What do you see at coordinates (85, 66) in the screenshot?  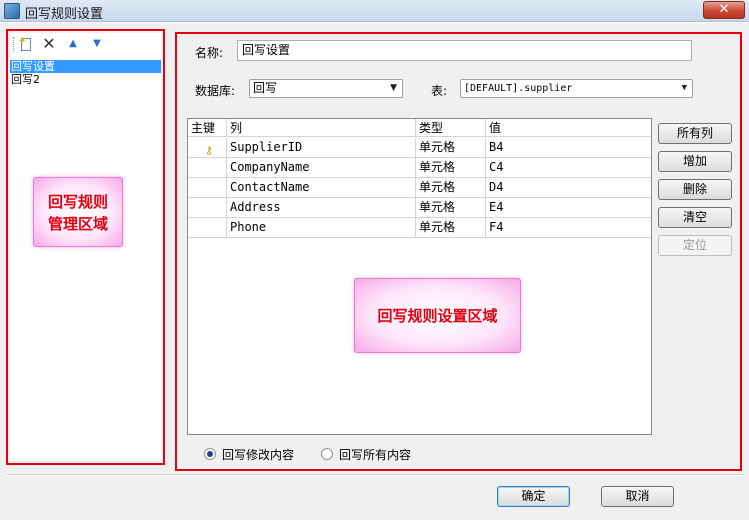 I see `rule-item: 回写设置` at bounding box center [85, 66].